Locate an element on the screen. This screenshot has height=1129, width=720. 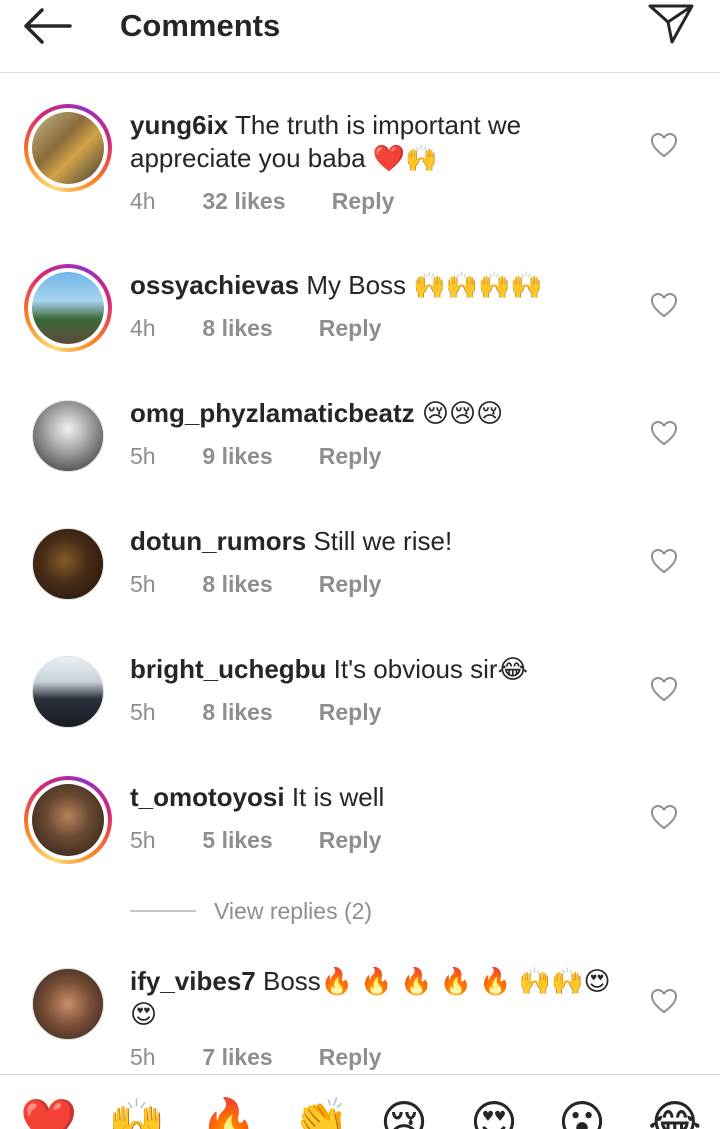
back-arrow-icon is located at coordinates (48, 26).